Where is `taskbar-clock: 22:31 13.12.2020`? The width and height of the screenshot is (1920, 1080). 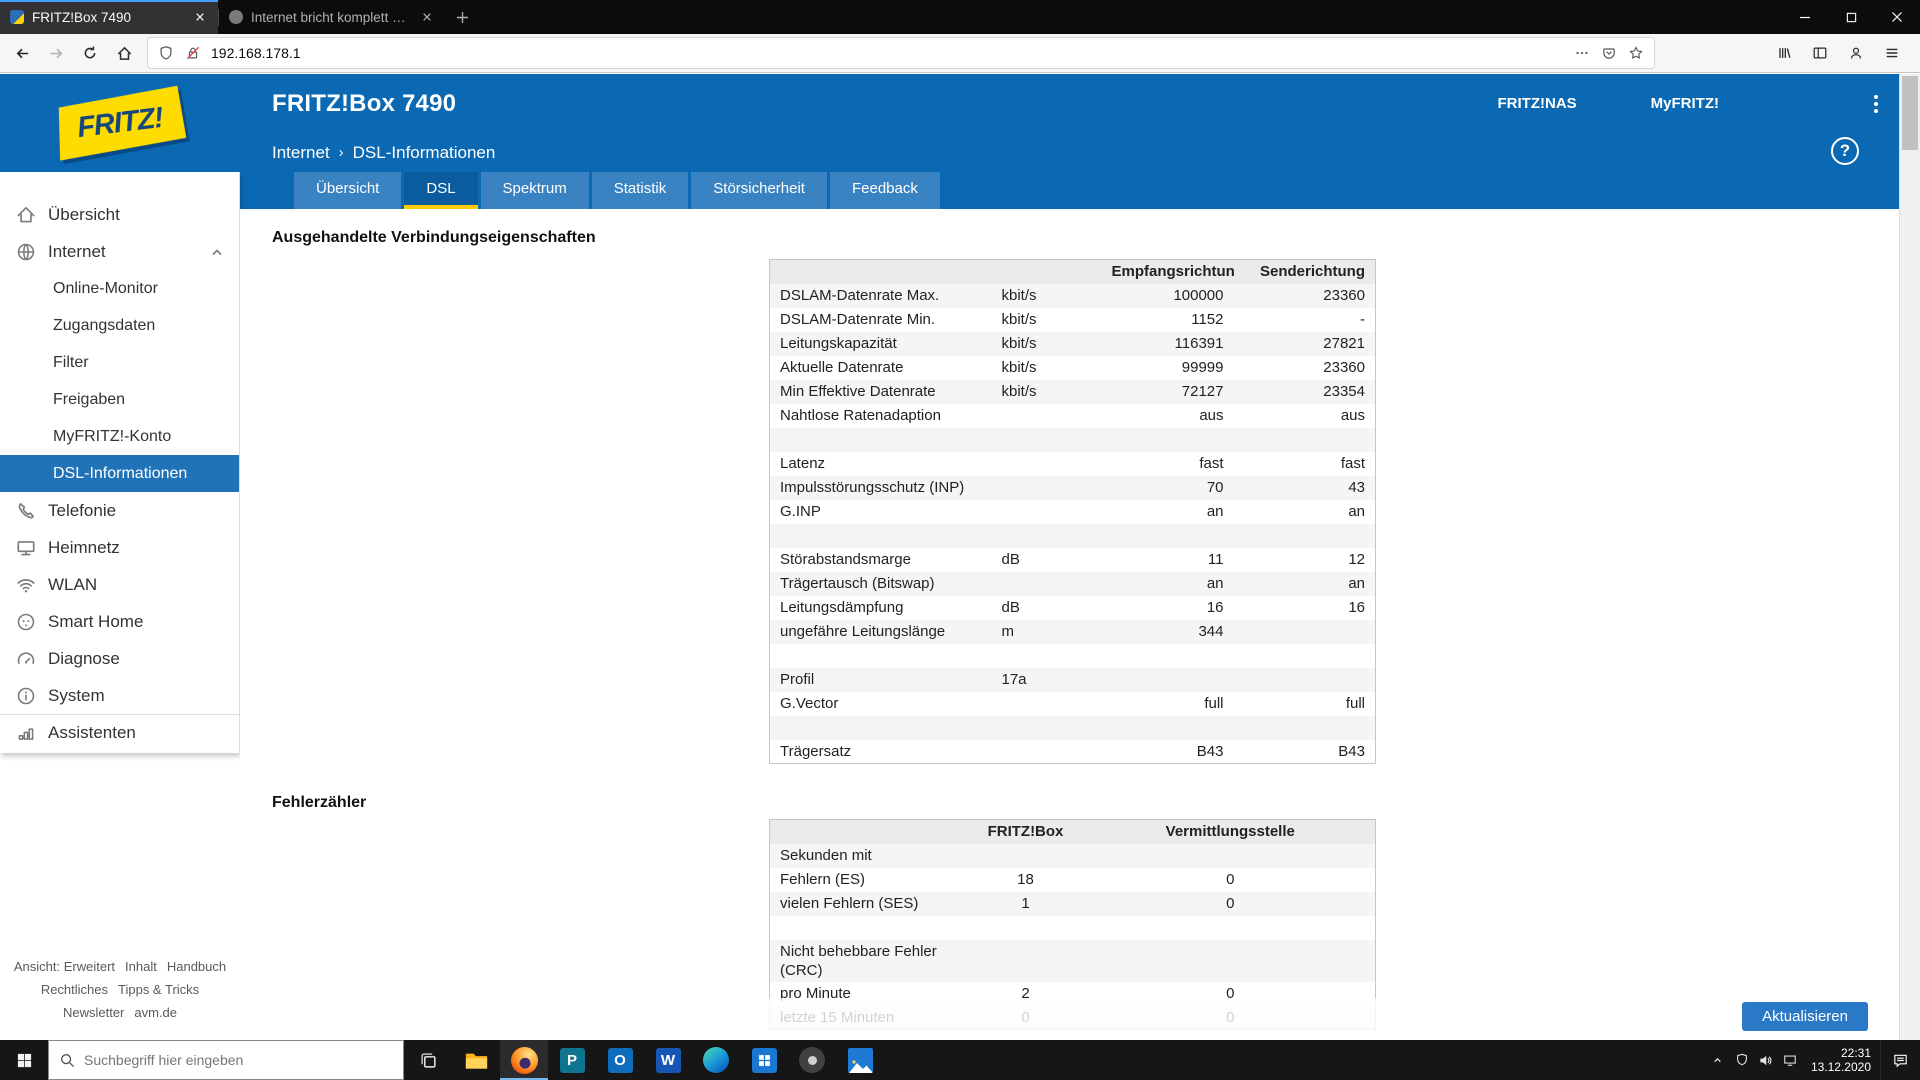 taskbar-clock: 22:31 13.12.2020 is located at coordinates (1841, 1060).